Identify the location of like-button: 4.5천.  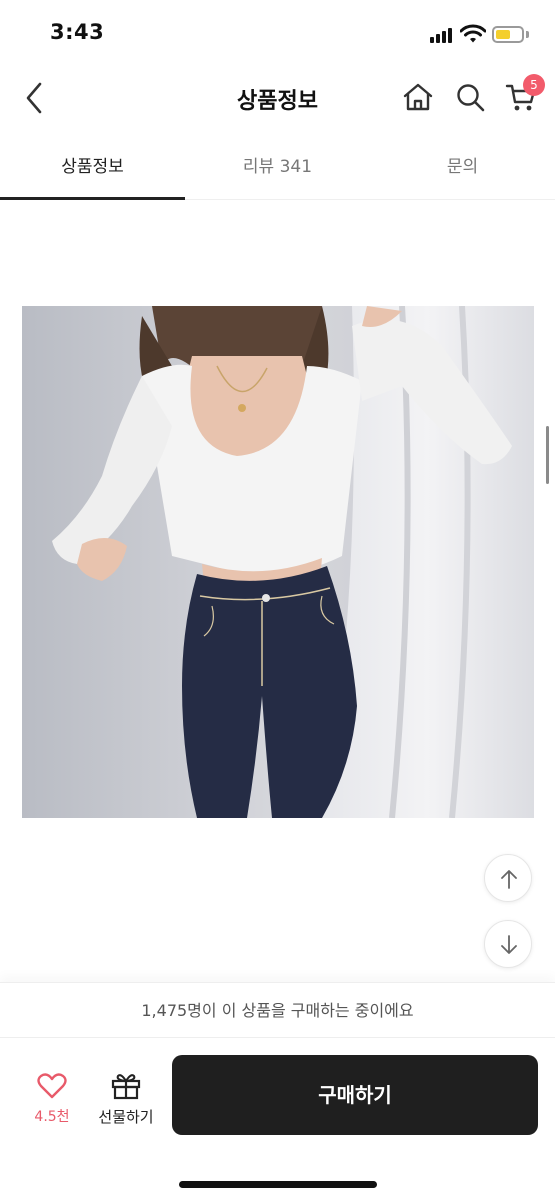
(52, 1100).